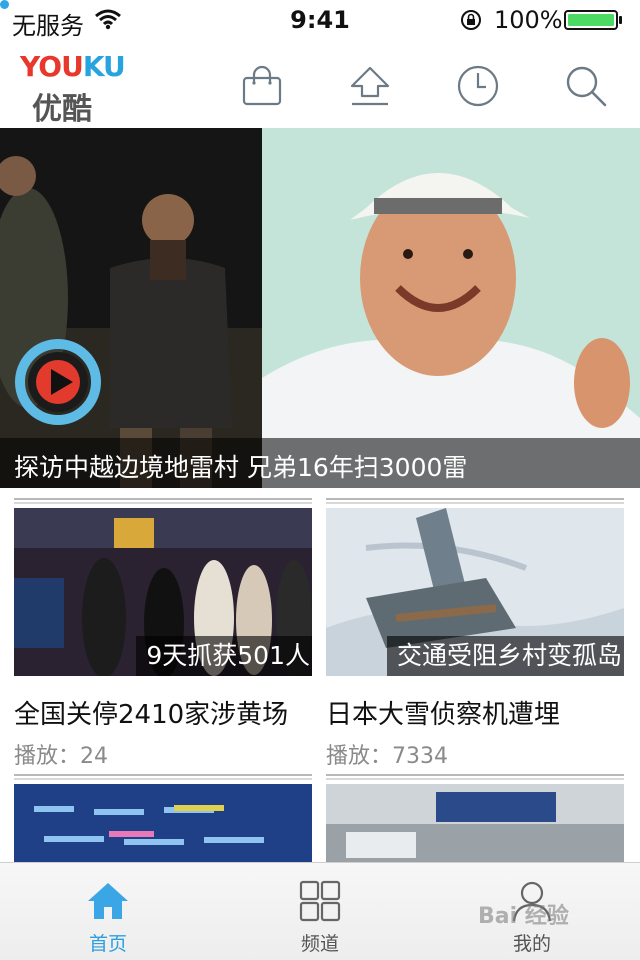 Image resolution: width=640 pixels, height=960 pixels. Describe the element at coordinates (108, 901) in the screenshot. I see `home-icon` at that location.